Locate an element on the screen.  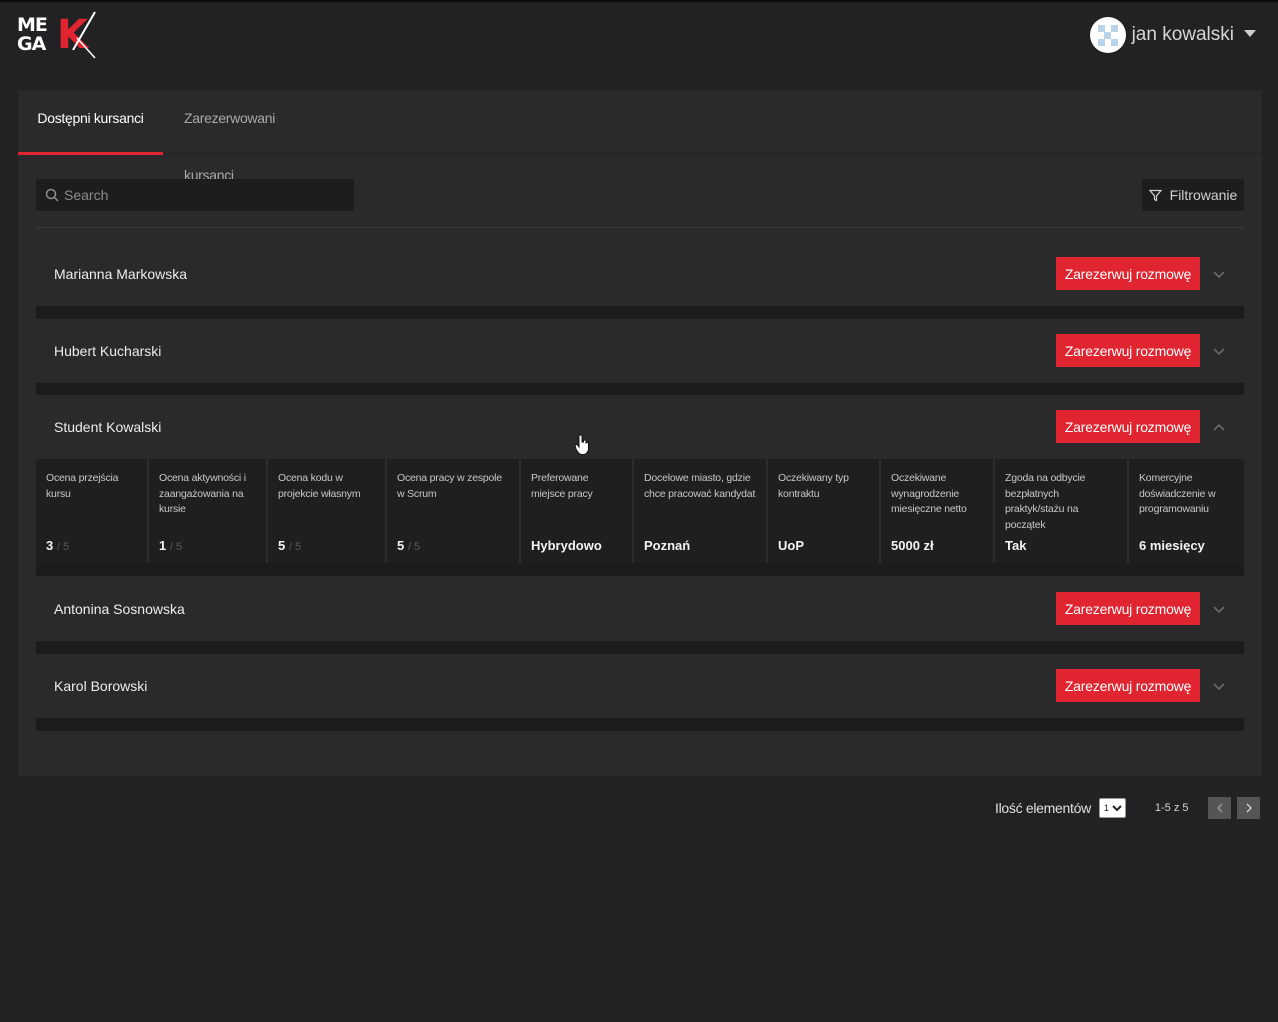
search-box is located at coordinates (195, 195).